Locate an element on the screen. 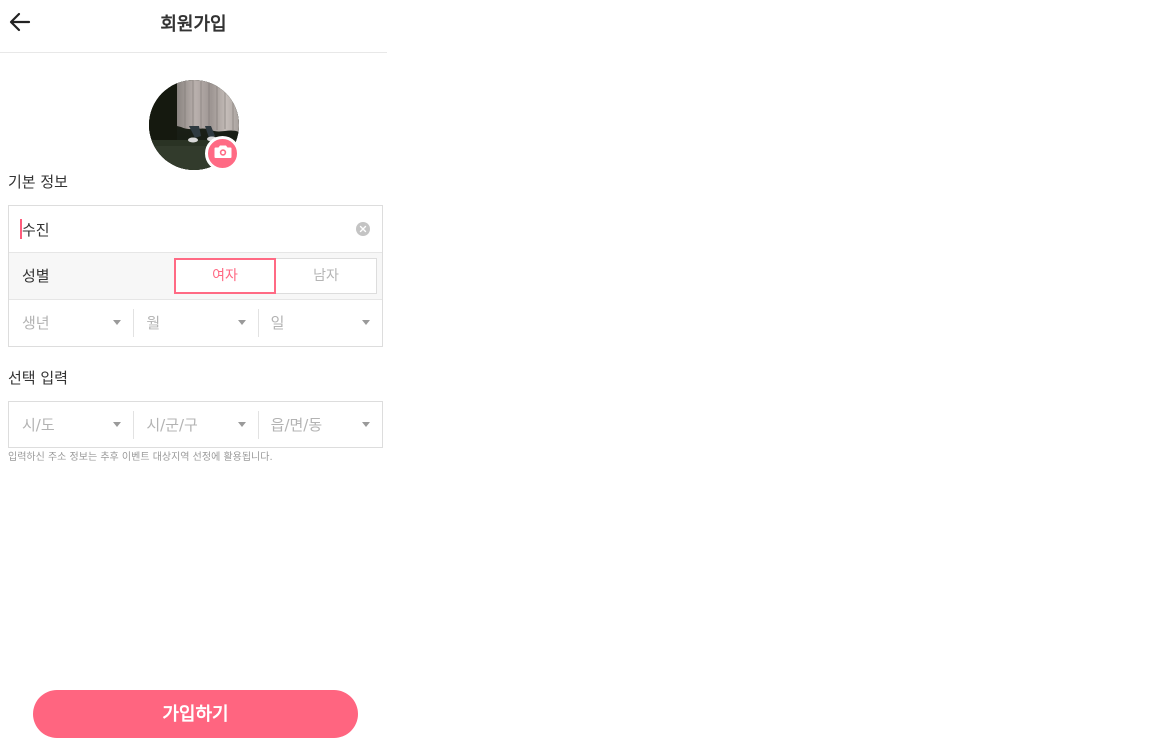 The width and height of the screenshot is (1152, 747). city-placeholder: 시/군/구 is located at coordinates (172, 425).